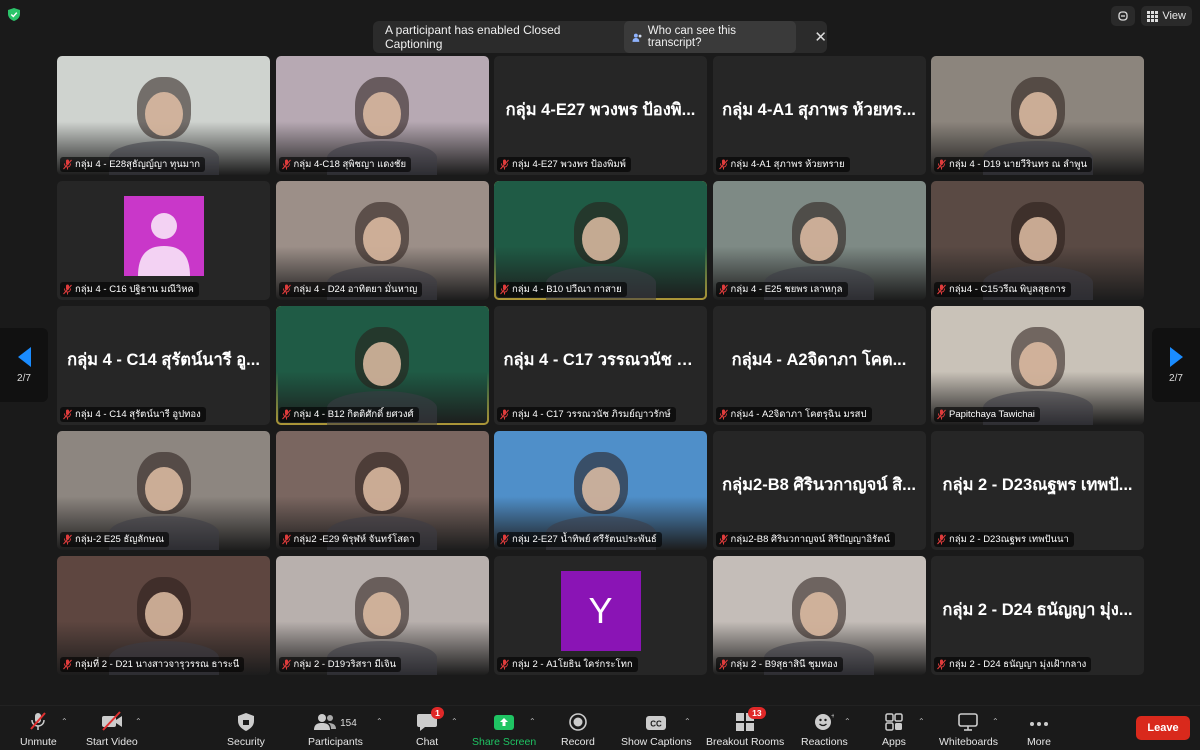 This screenshot has height=750, width=1200. I want to click on participant-tile: กลุ่ม 4 - C16 ปฐิธาน มณีวิหค, so click(163, 240).